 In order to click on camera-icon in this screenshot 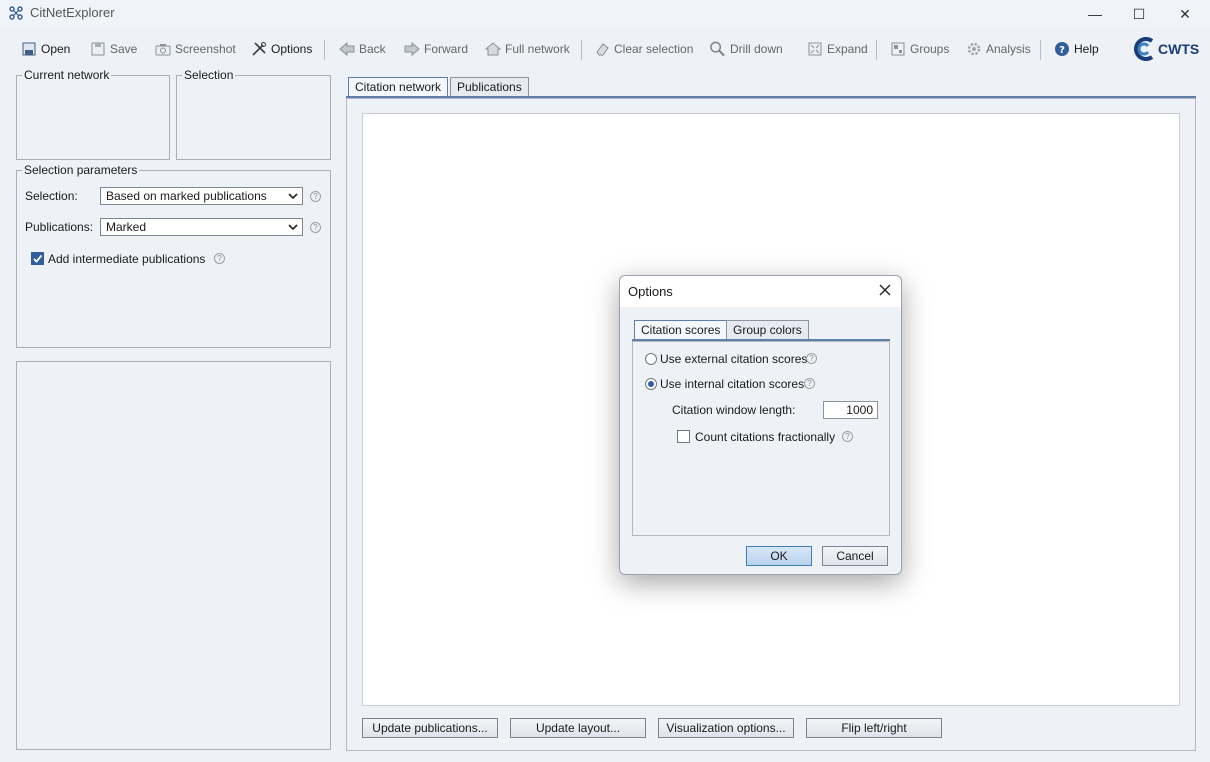, I will do `click(162, 49)`.